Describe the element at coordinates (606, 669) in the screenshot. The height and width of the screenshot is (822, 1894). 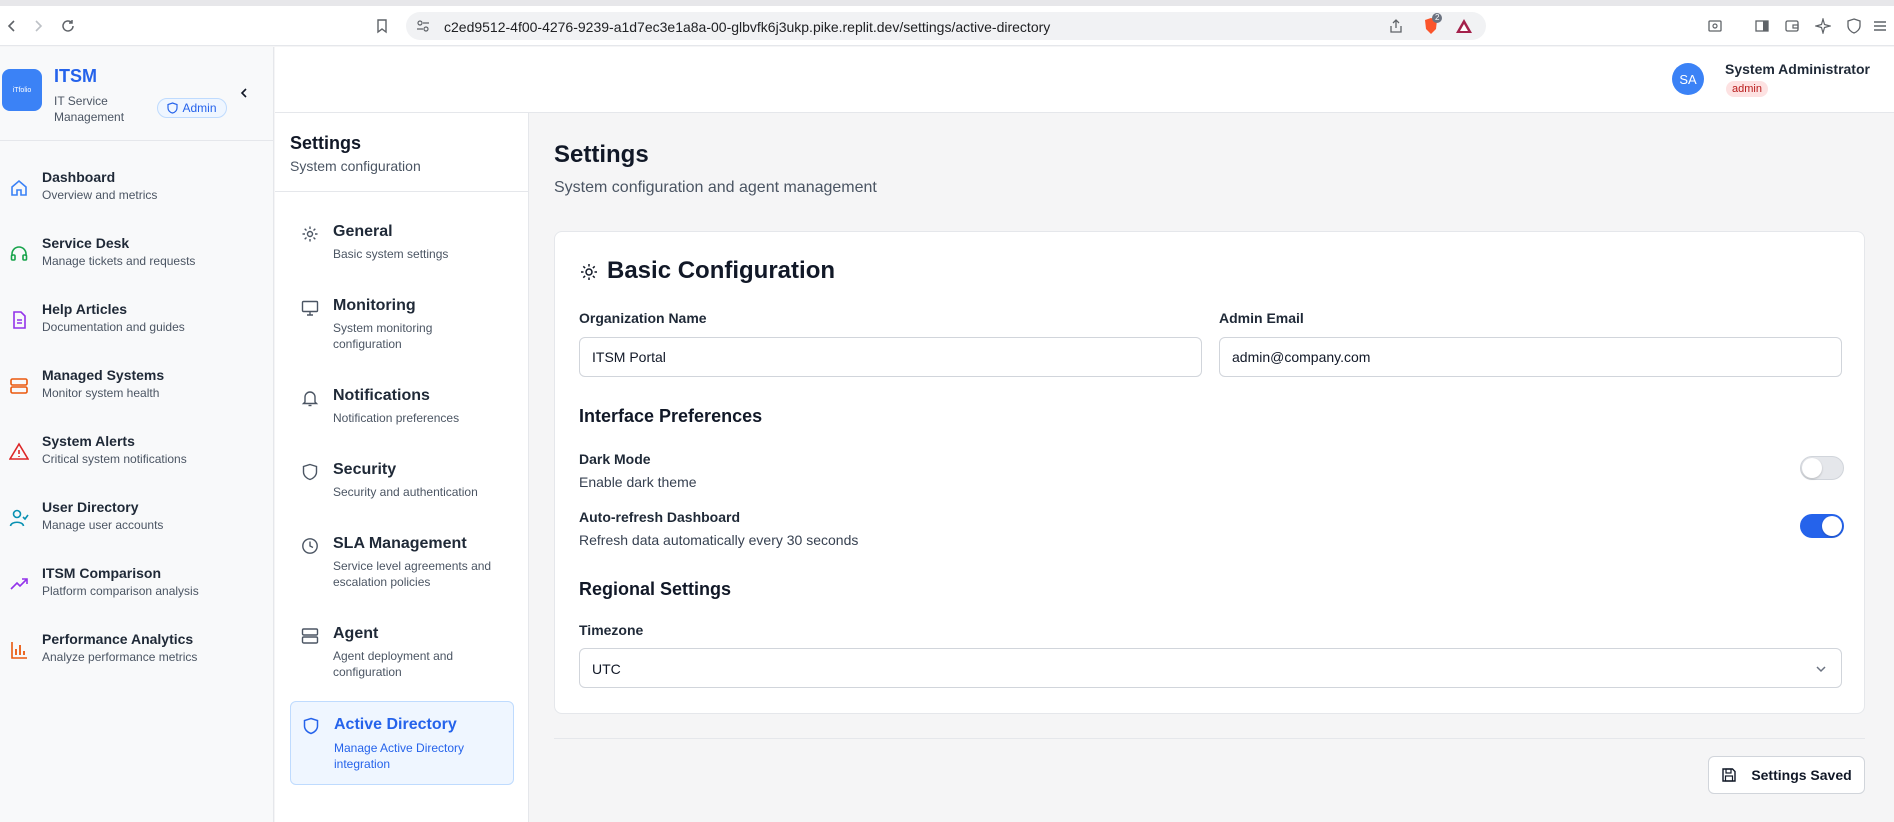
I see `timezone-value: UTC` at that location.